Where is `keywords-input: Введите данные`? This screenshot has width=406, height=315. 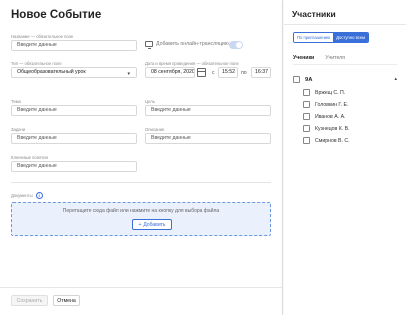 keywords-input: Введите данные is located at coordinates (74, 166).